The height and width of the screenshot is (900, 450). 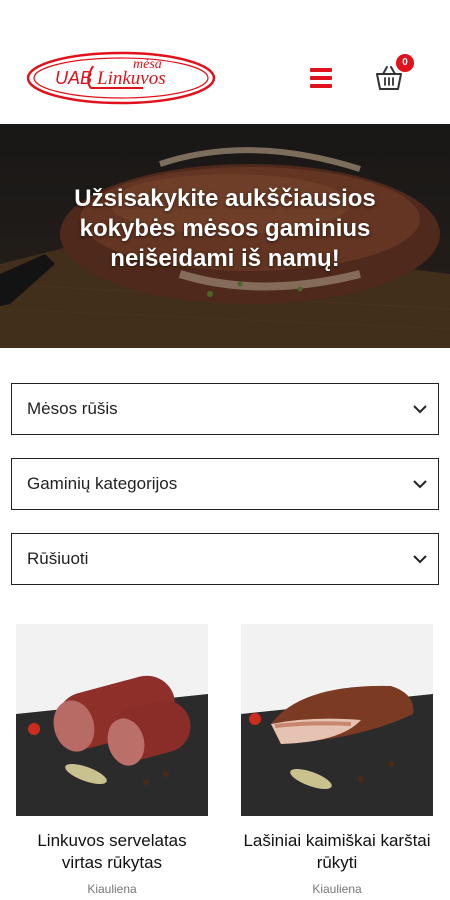 I want to click on meat-type-select: Mėsos rūšis, so click(x=225, y=409).